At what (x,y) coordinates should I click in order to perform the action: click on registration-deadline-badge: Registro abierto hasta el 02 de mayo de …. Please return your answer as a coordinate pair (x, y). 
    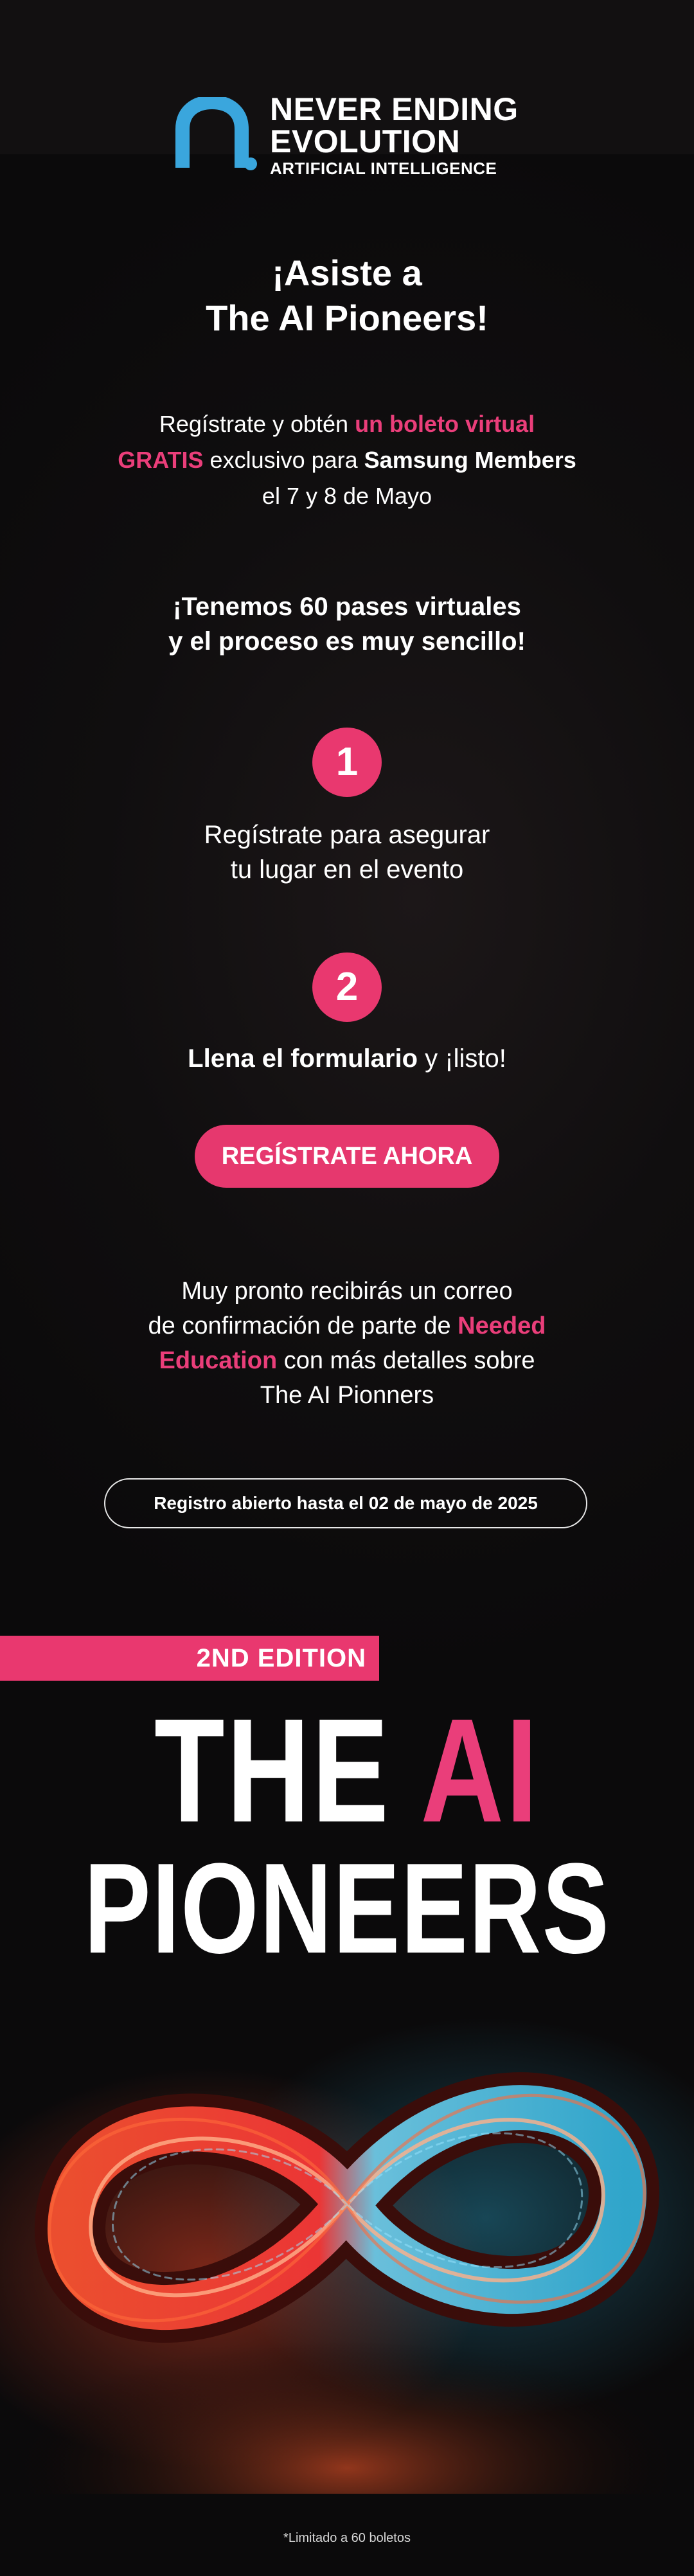
    Looking at the image, I should click on (345, 1503).